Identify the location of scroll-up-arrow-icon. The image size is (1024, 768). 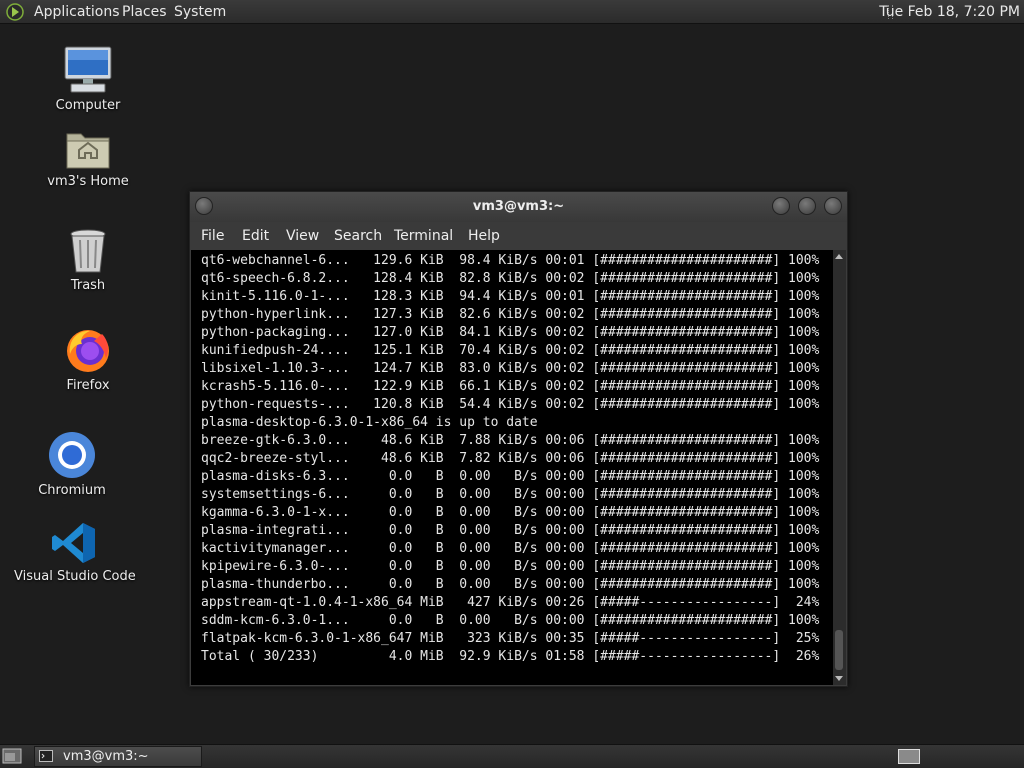
(839, 256).